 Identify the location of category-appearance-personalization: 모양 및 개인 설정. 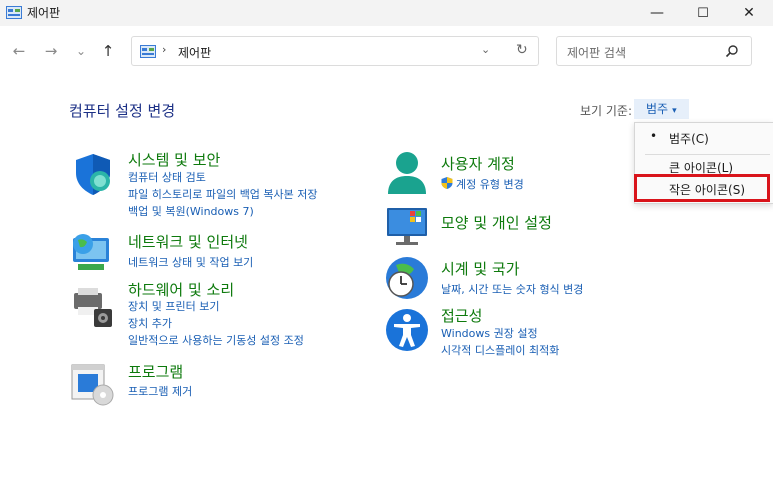
(496, 222).